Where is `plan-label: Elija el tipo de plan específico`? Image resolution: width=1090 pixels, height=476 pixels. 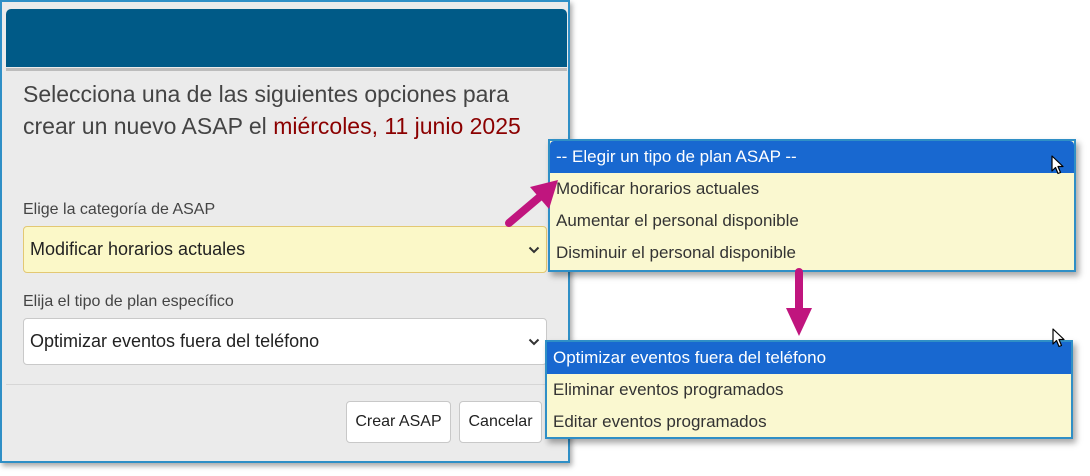
plan-label: Elija el tipo de plan específico is located at coordinates (128, 301).